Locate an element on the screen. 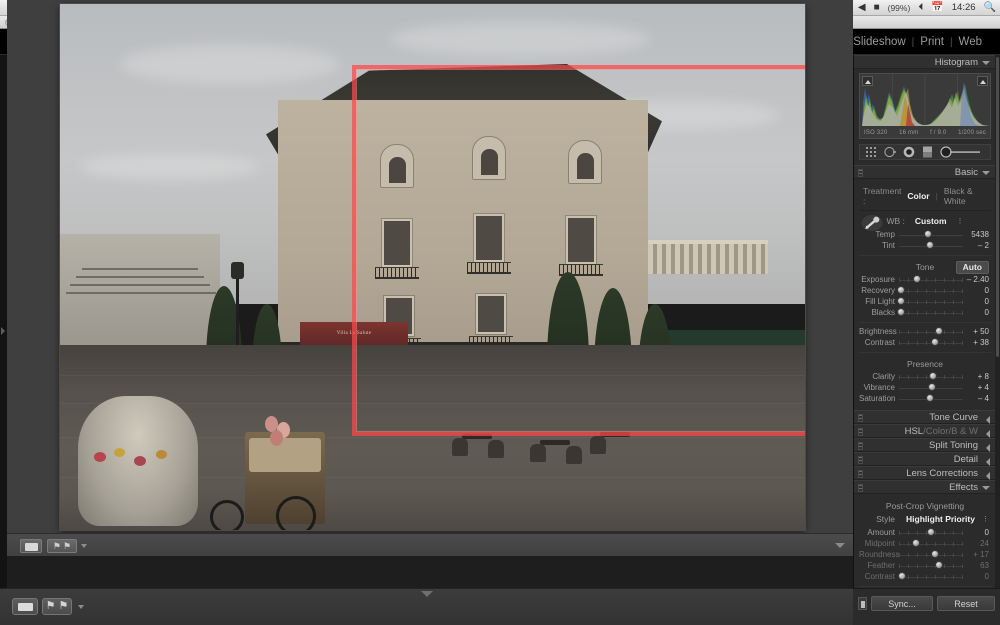 The width and height of the screenshot is (1000, 625). slider-track-fill-light is located at coordinates (929, 301).